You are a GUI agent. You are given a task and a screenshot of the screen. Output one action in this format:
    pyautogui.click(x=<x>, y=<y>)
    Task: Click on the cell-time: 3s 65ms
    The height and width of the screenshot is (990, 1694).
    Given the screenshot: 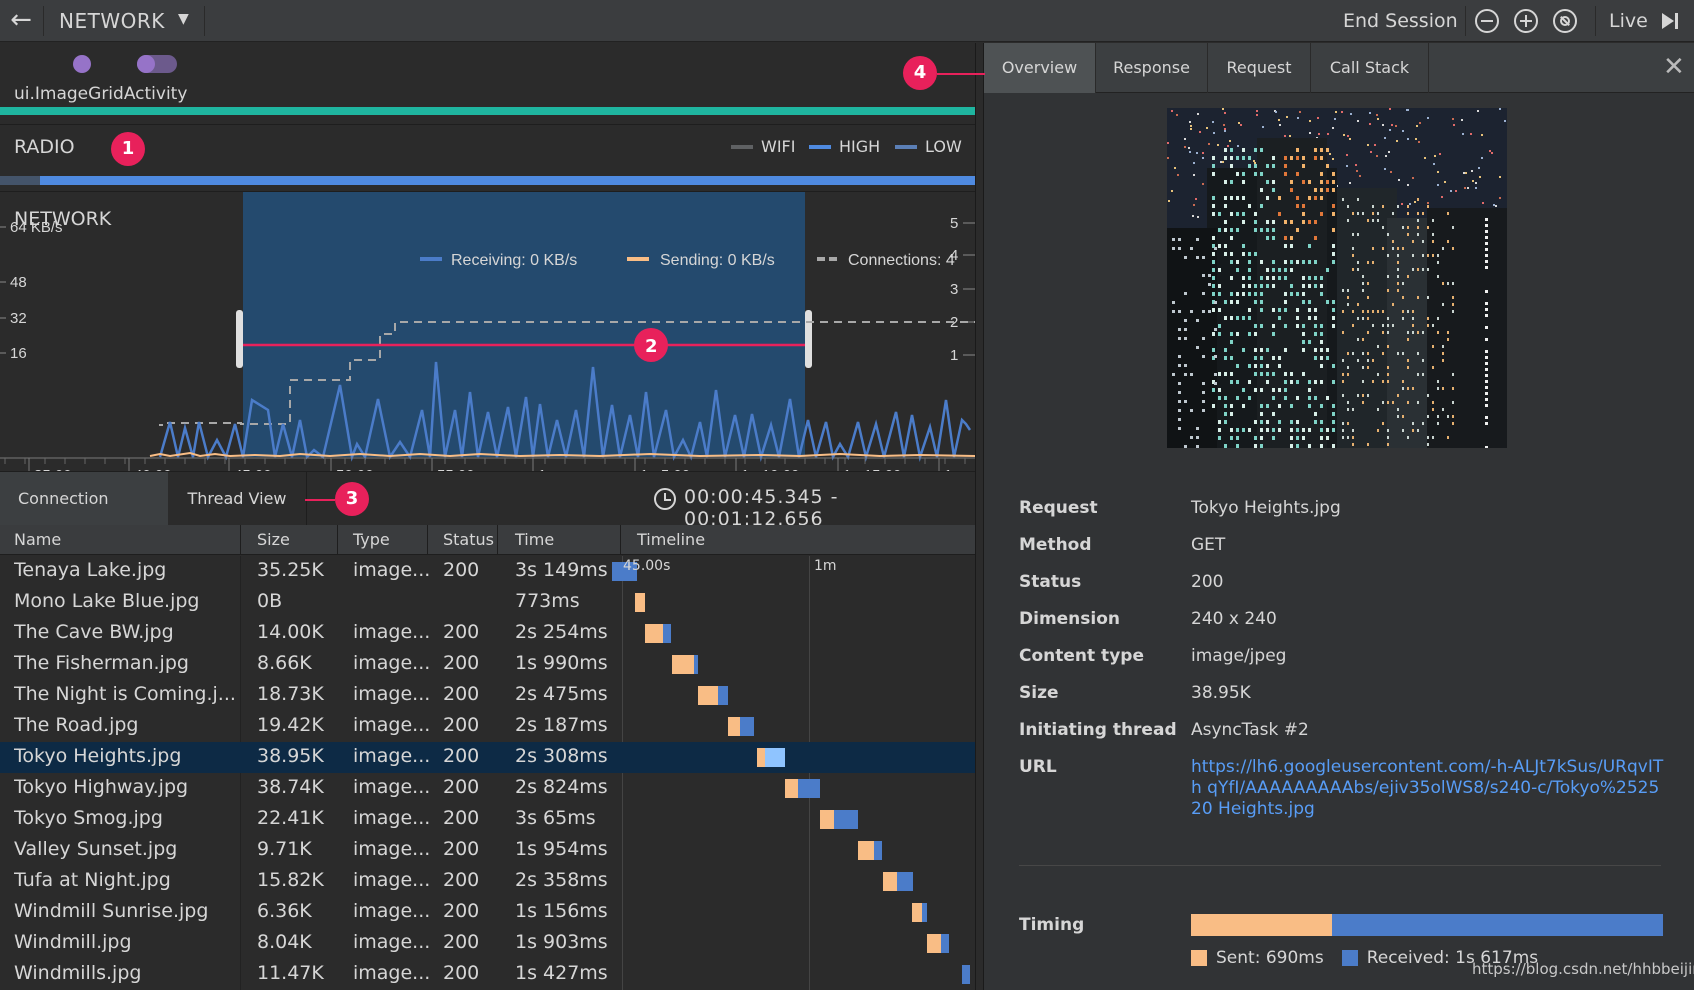 What is the action you would take?
    pyautogui.click(x=555, y=818)
    